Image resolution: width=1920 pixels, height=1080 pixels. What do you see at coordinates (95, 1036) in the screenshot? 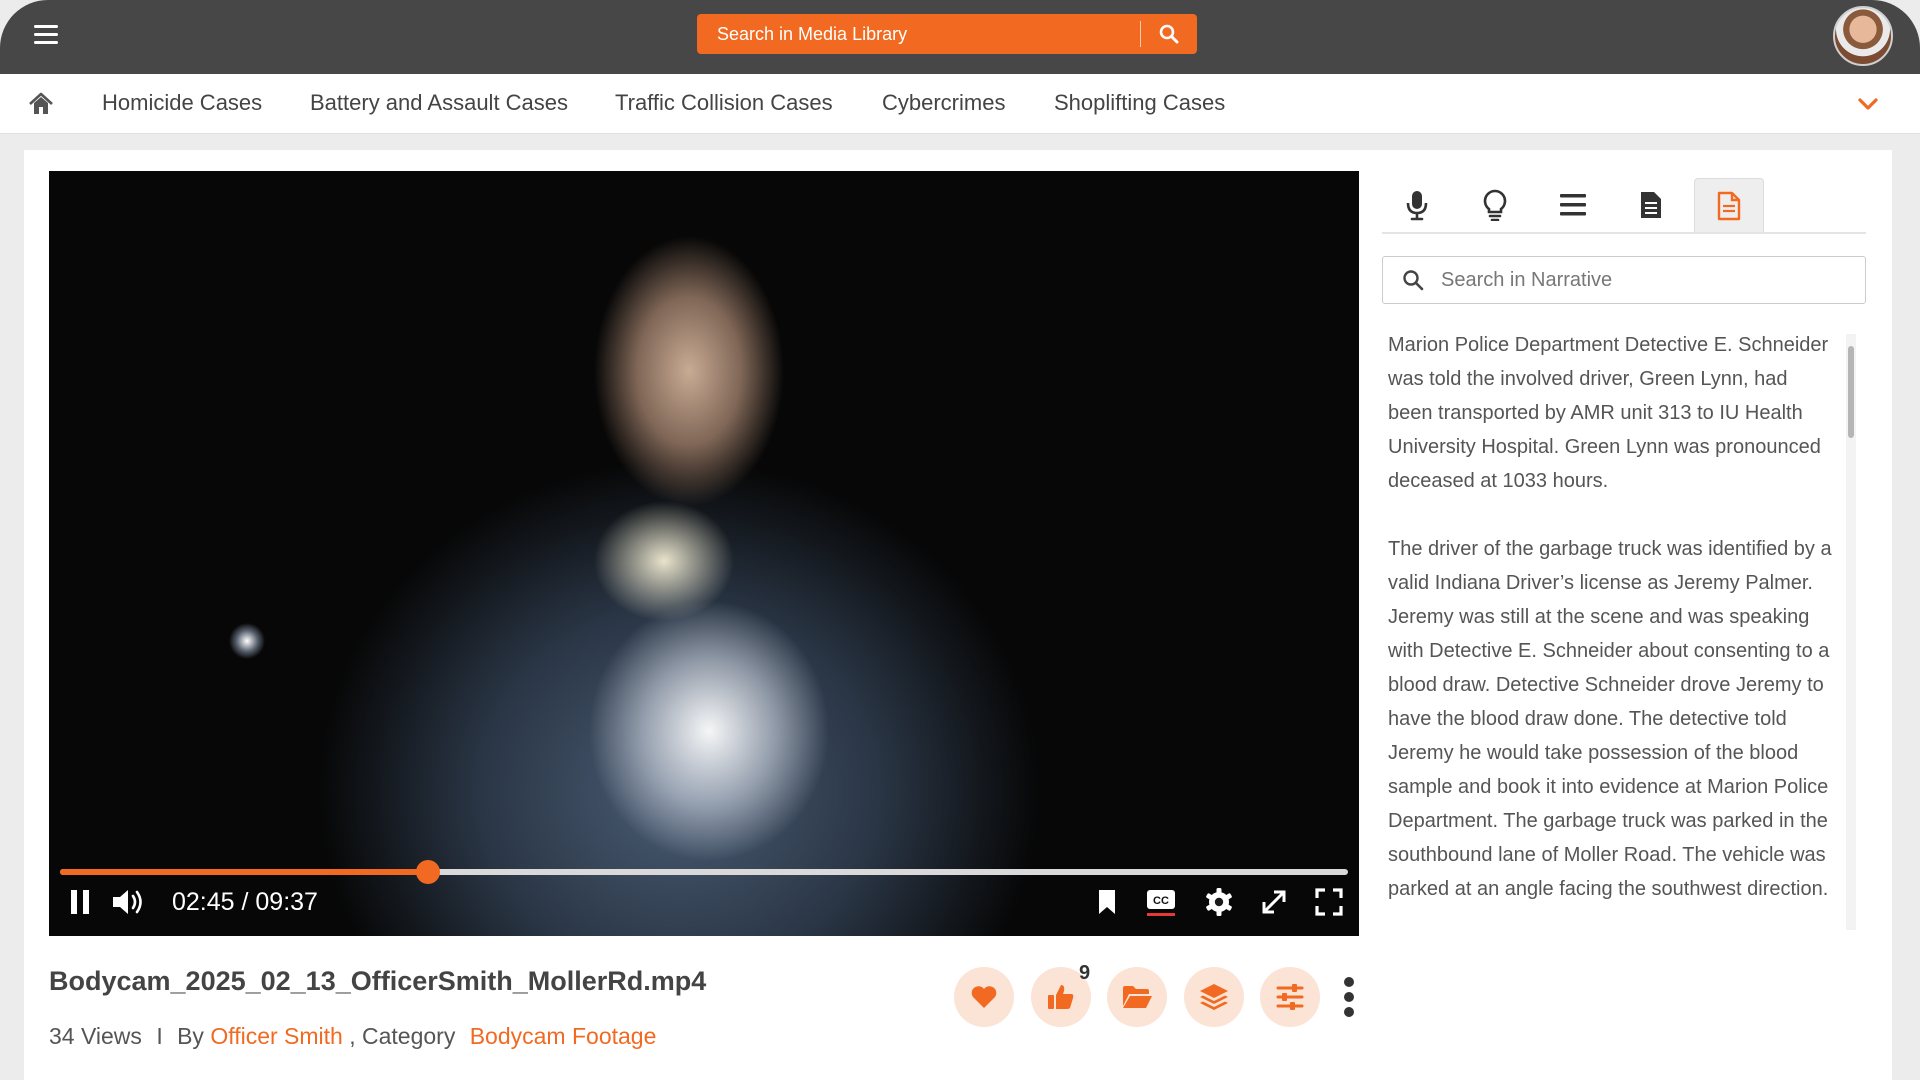
I see `view-count: 34 Views` at bounding box center [95, 1036].